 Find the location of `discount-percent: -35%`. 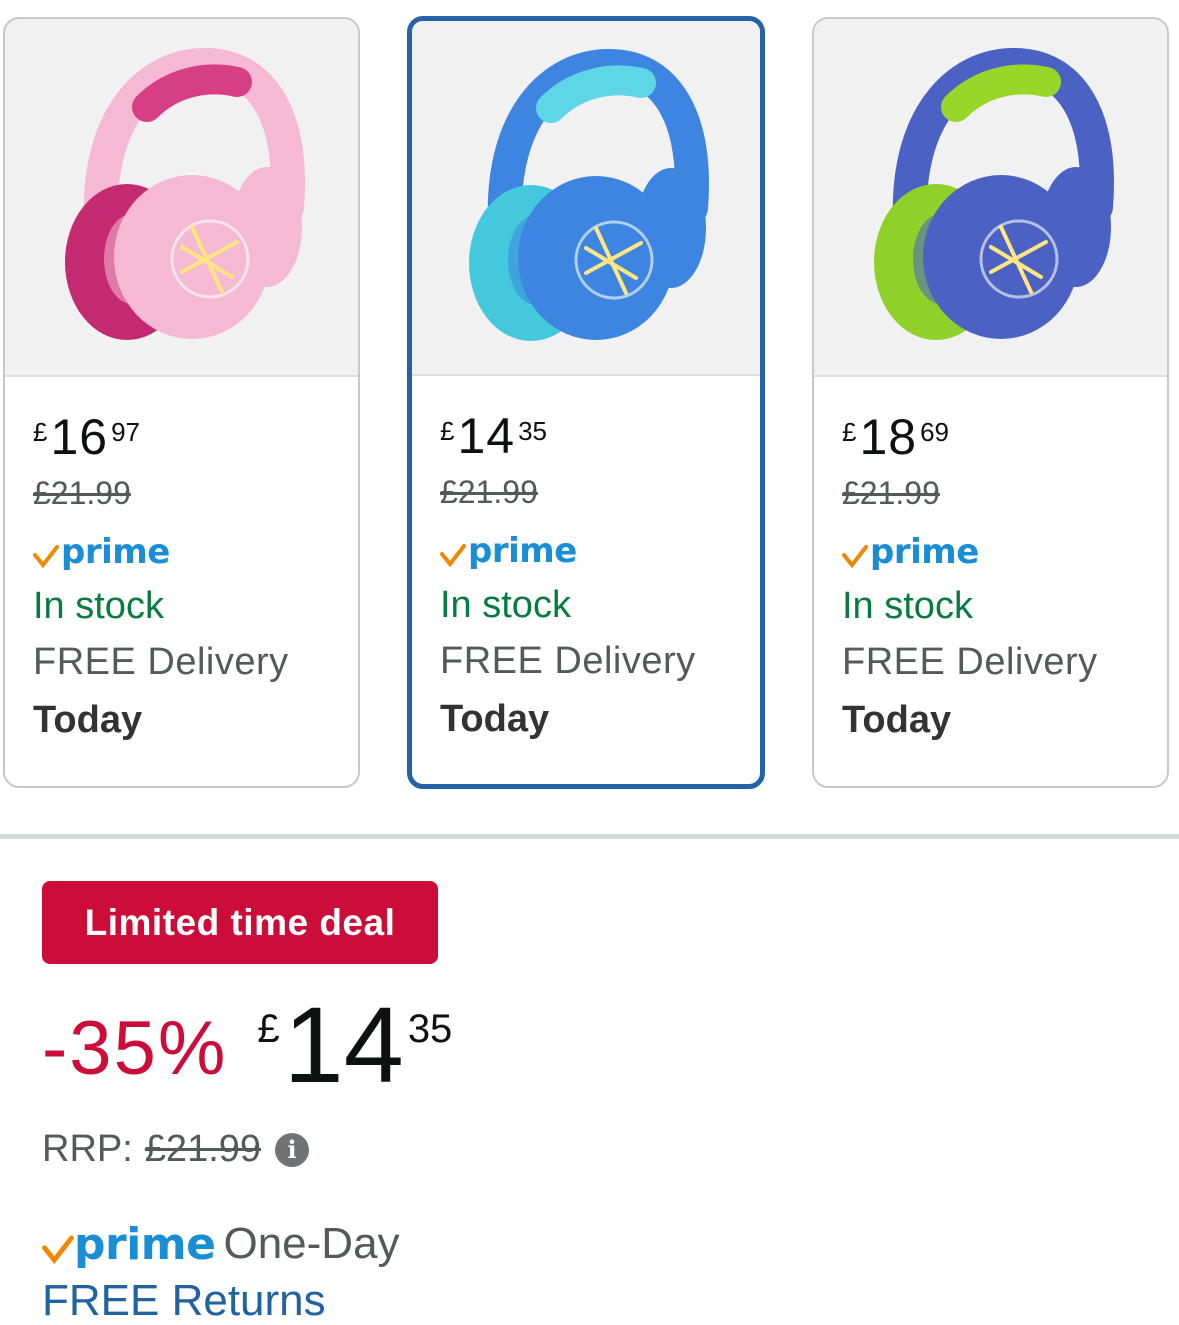

discount-percent: -35% is located at coordinates (135, 1048).